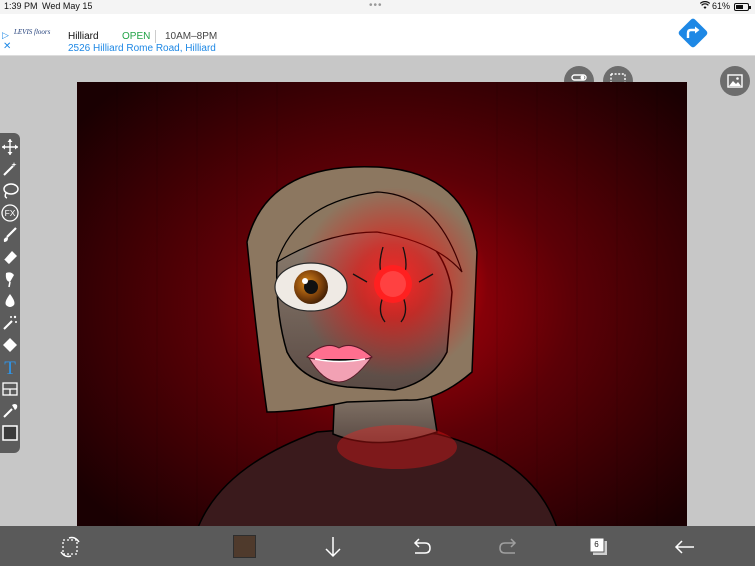 The height and width of the screenshot is (566, 755). I want to click on eyedropper-icon, so click(10, 411).